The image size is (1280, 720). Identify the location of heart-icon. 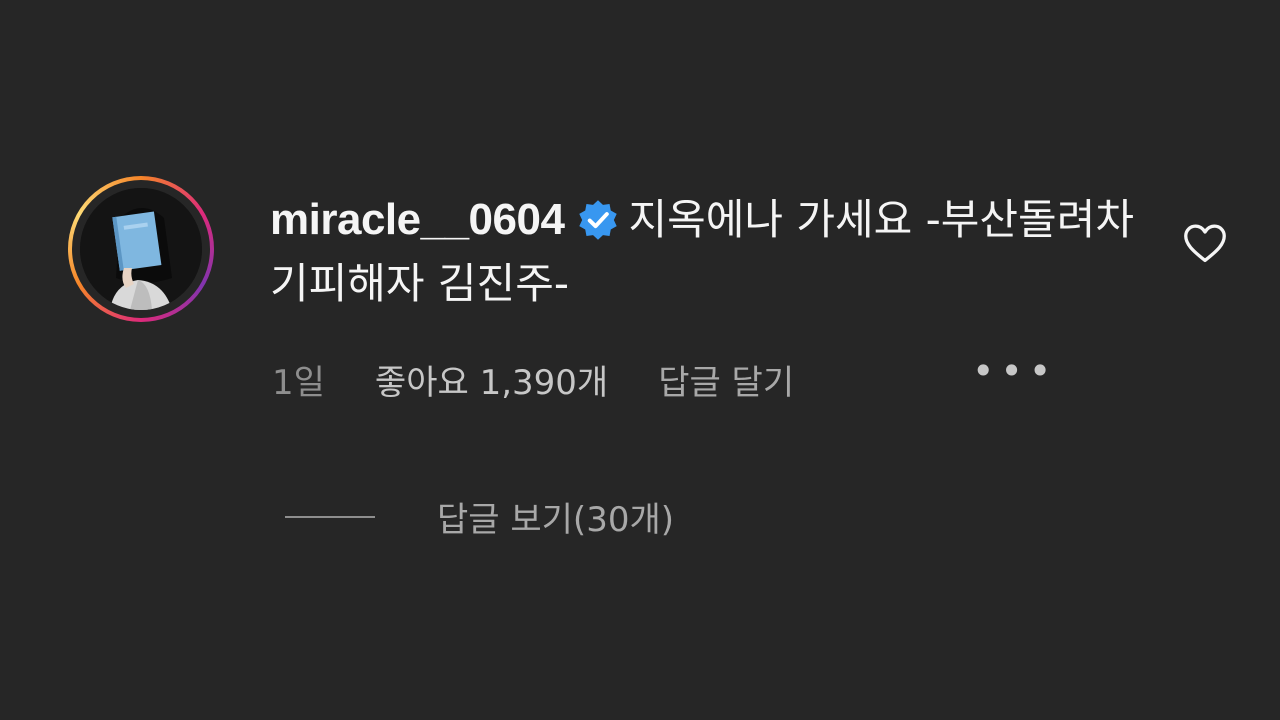
(1205, 243).